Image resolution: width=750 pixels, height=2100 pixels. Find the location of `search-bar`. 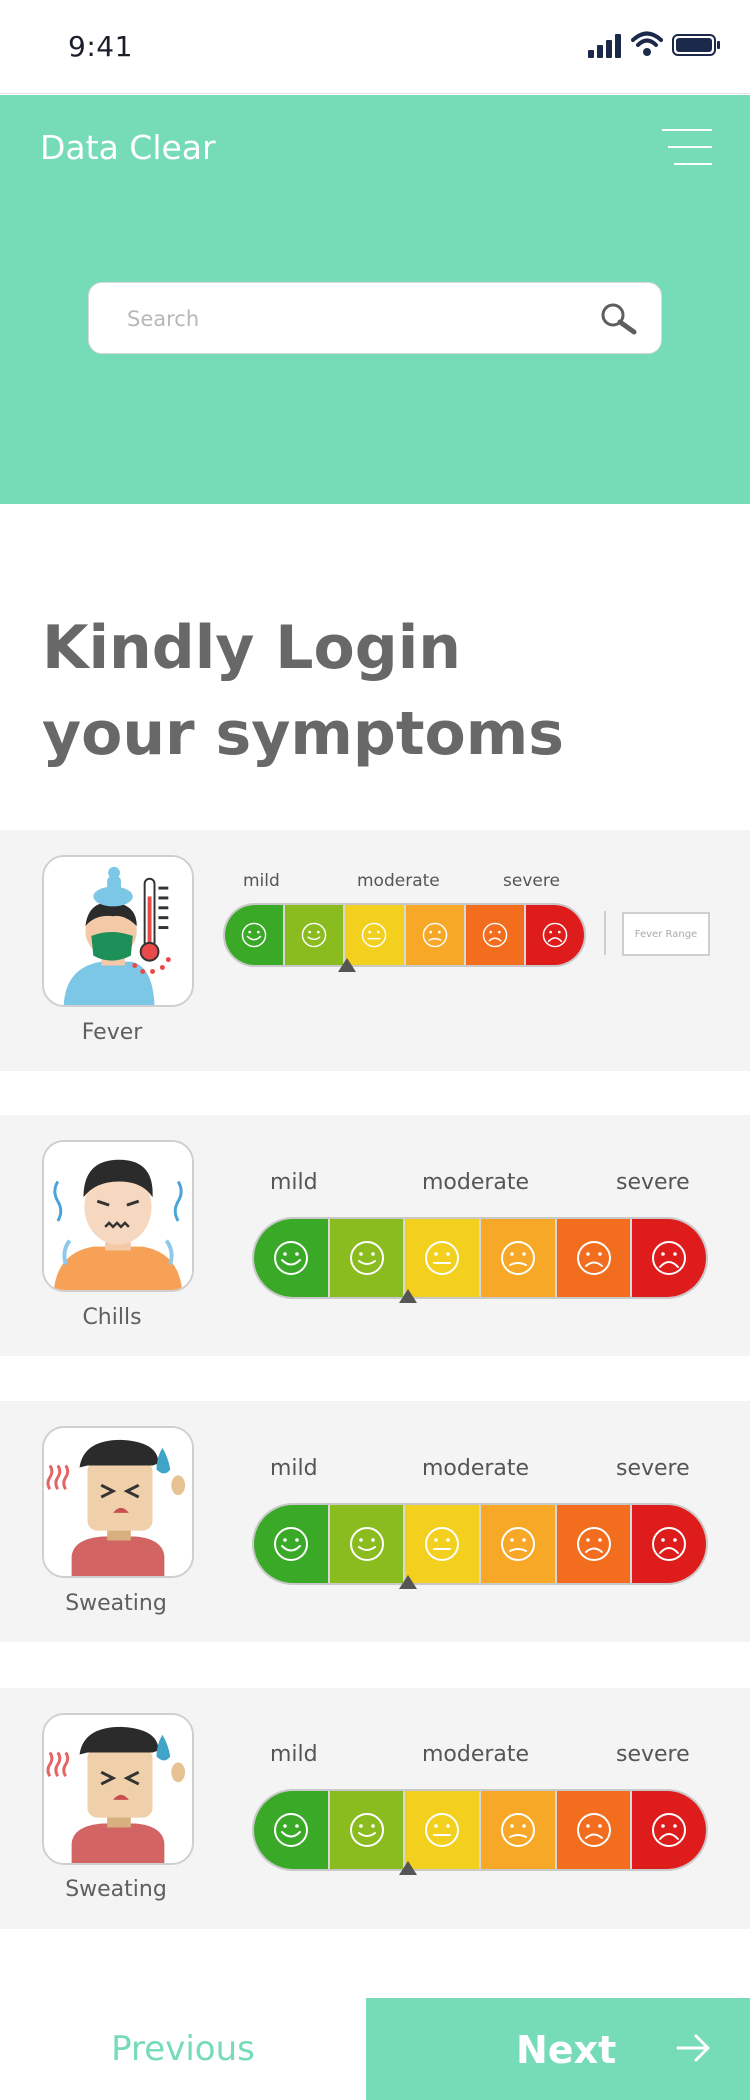

search-bar is located at coordinates (375, 318).